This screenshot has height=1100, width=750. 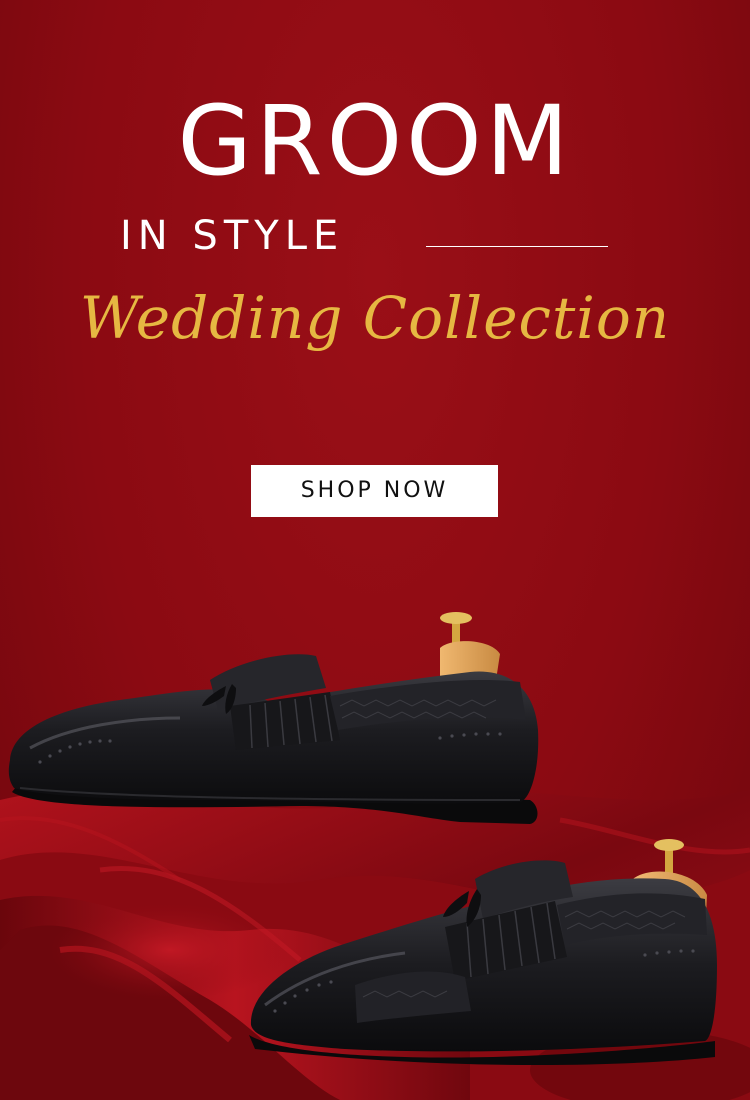 I want to click on shop-now-button: SHOP NOW, so click(x=374, y=491).